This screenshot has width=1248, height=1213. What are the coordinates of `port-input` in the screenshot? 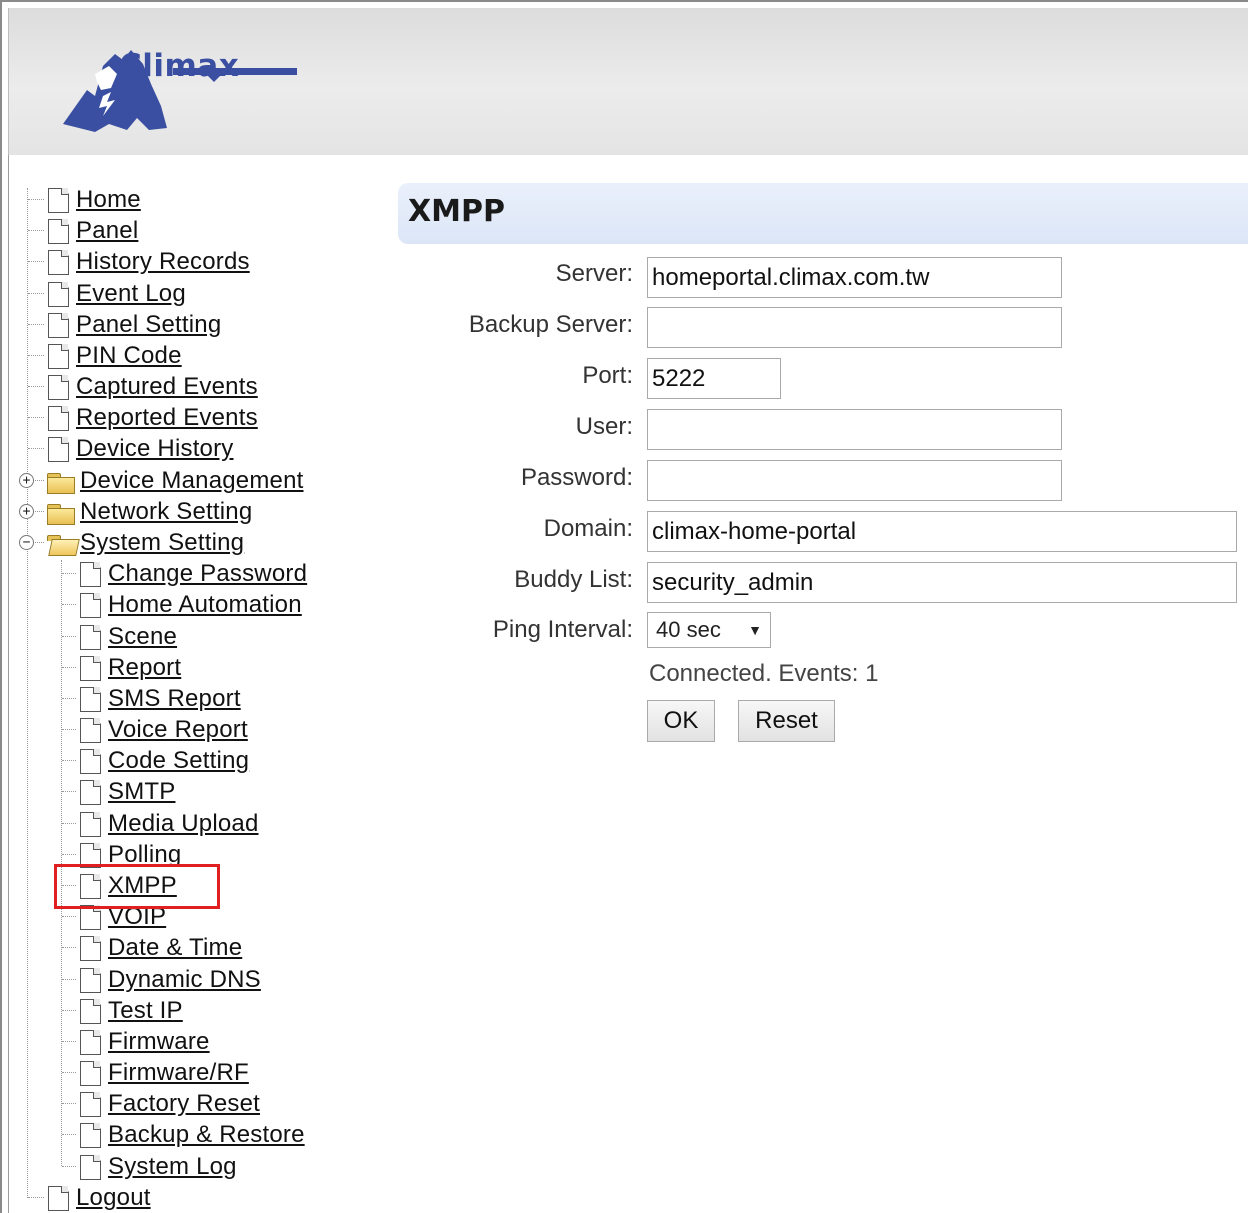 It's located at (714, 378).